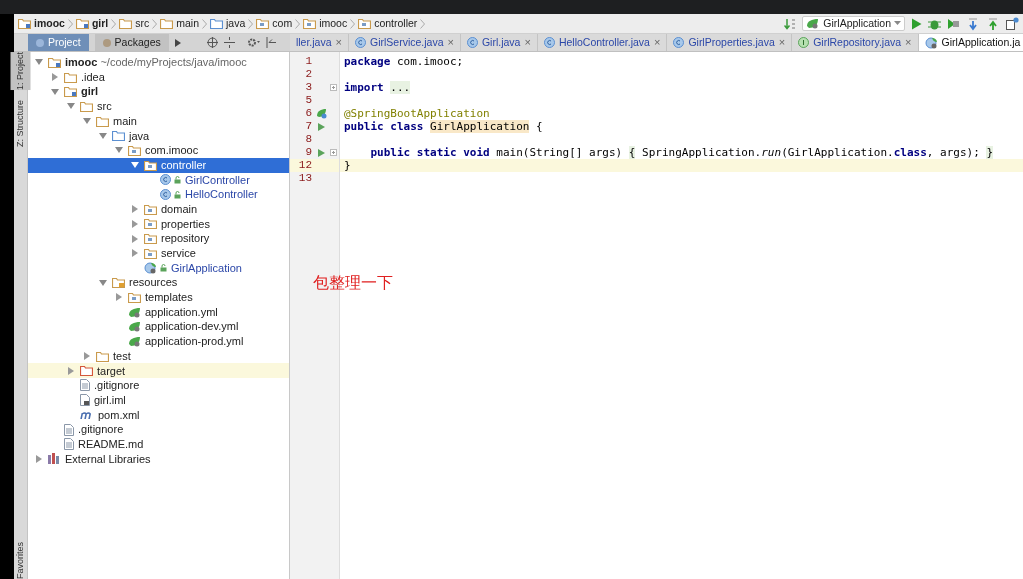 The image size is (1023, 579). I want to click on tool-window-button: 1: Project, so click(20, 71).